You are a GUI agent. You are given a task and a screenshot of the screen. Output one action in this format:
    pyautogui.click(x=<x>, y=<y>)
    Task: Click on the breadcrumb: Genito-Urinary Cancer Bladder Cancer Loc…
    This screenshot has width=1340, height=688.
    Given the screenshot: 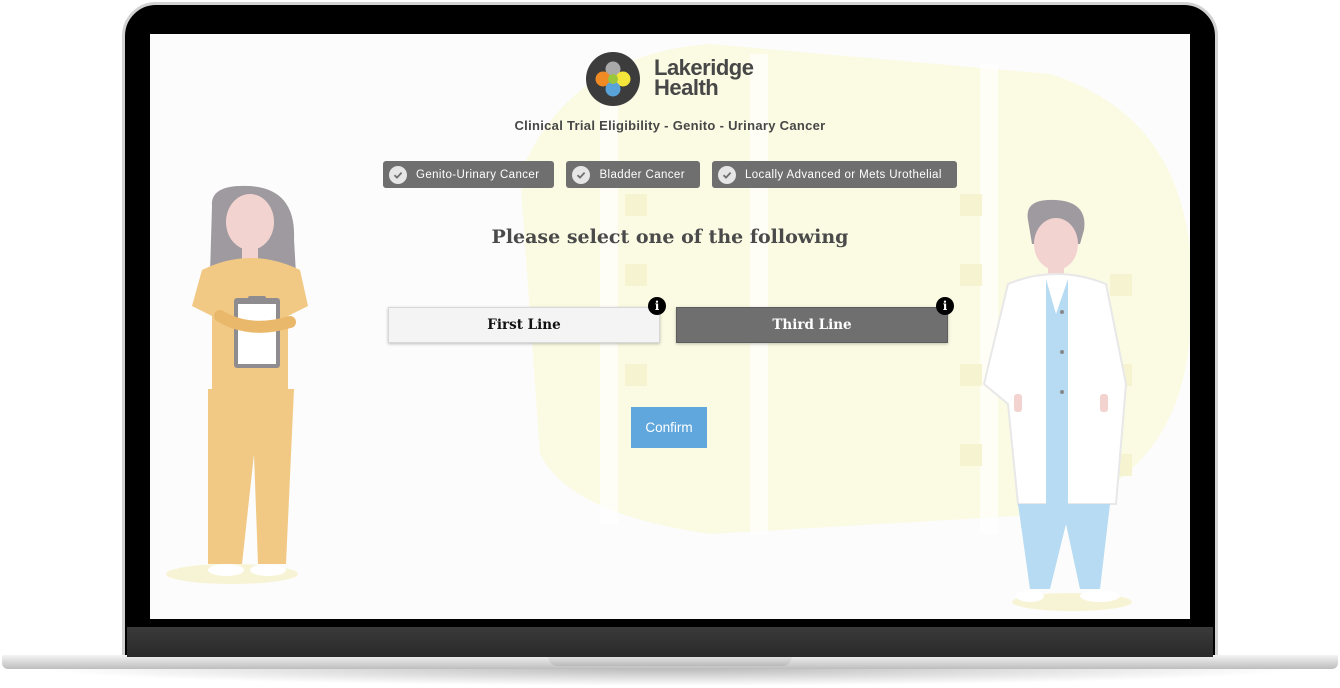 What is the action you would take?
    pyautogui.click(x=670, y=174)
    